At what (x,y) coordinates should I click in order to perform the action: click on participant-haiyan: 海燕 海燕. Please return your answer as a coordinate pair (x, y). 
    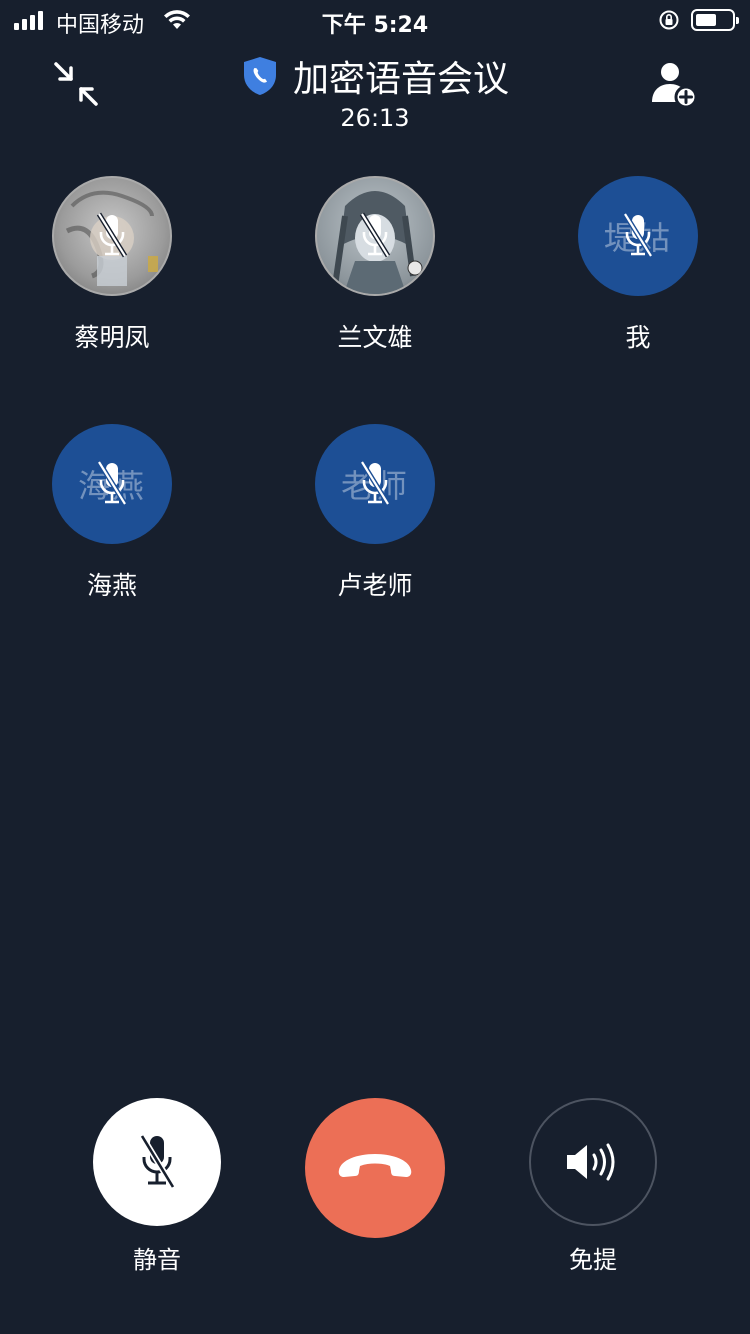
    Looking at the image, I should click on (112, 513).